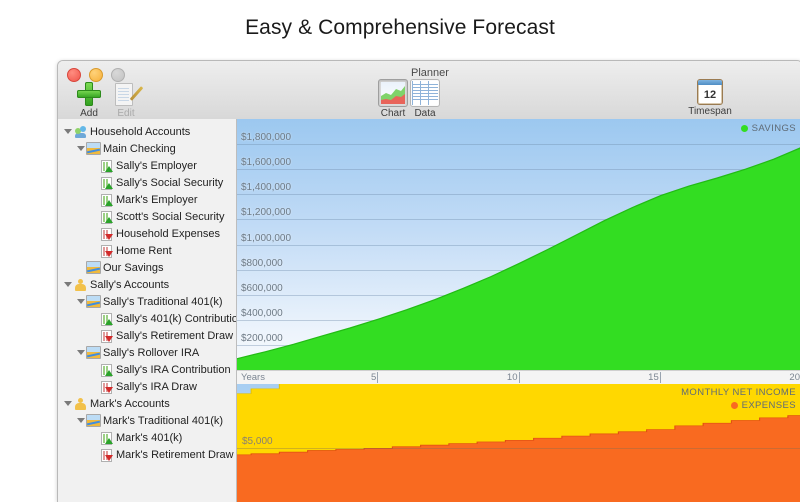 The width and height of the screenshot is (800, 502). I want to click on sidebar-item: Scott's Social Security, so click(147, 216).